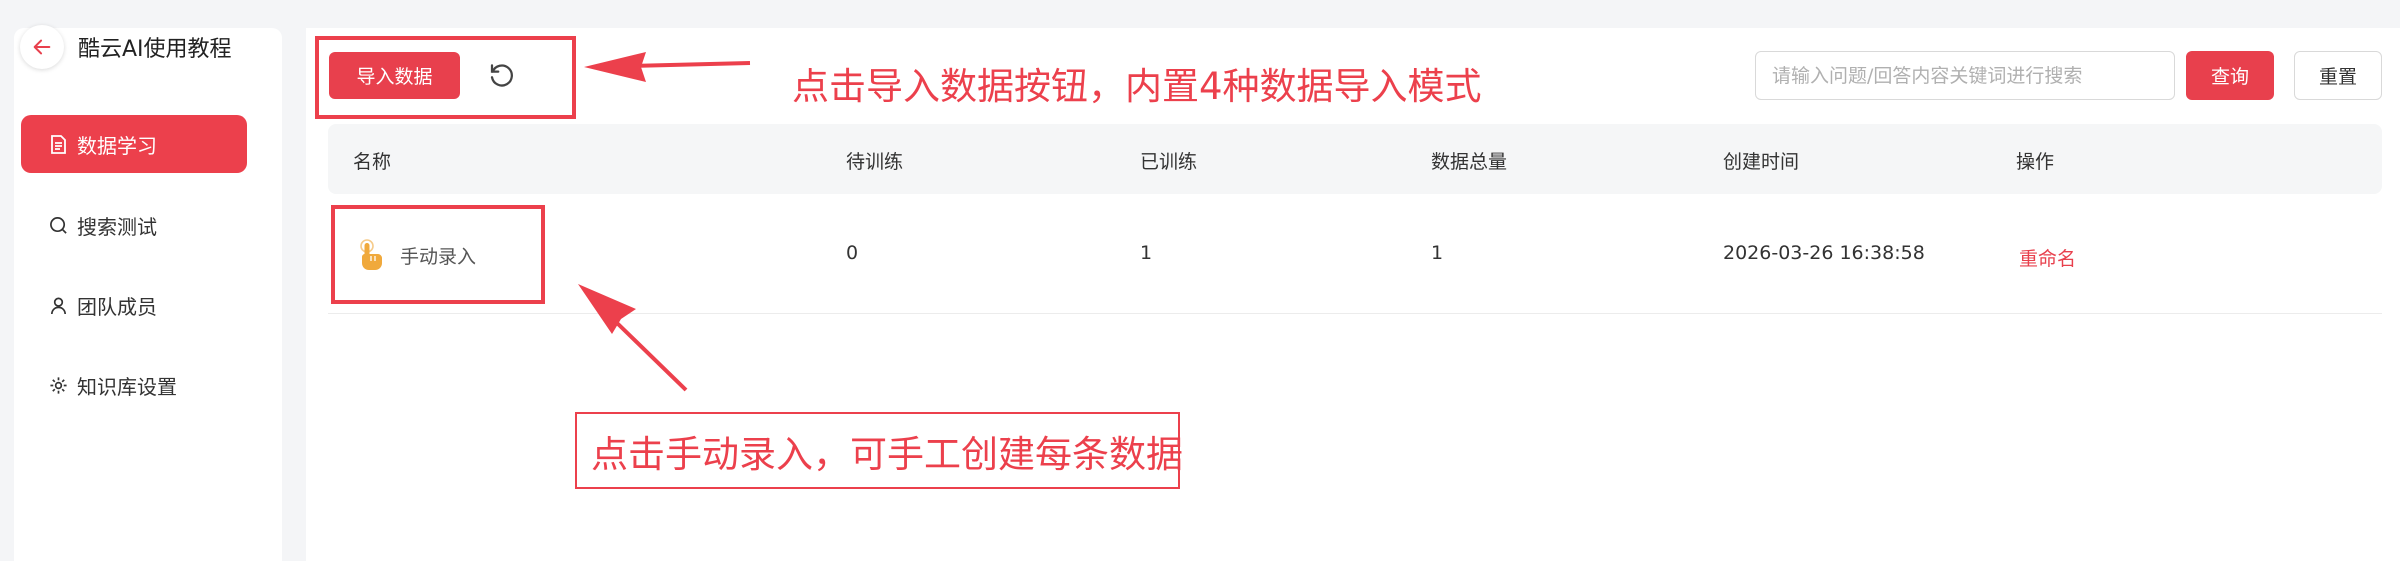  I want to click on column-header-actions: 操作, so click(2035, 162).